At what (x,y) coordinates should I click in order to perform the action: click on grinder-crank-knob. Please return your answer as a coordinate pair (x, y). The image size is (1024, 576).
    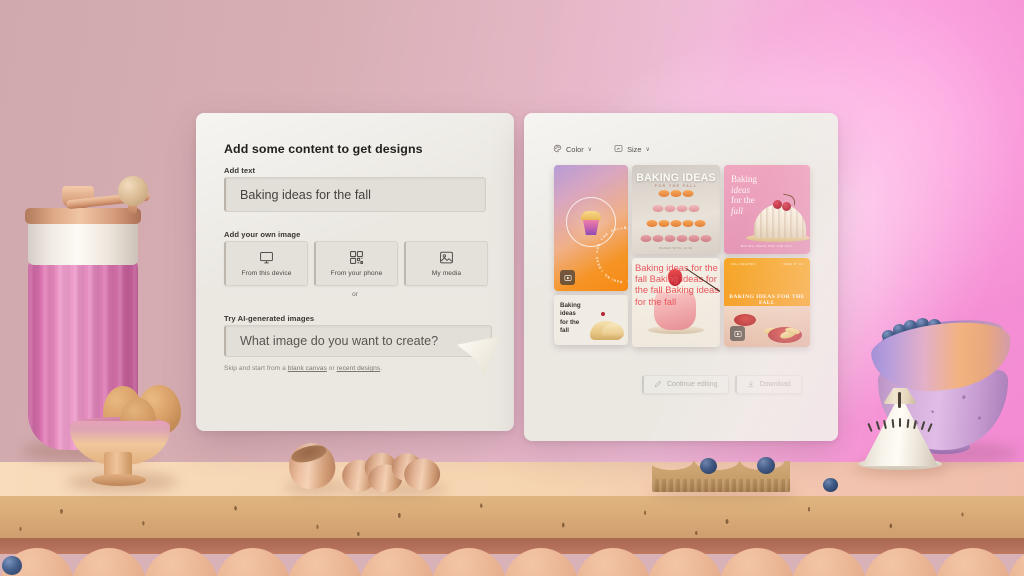
    Looking at the image, I should click on (133, 191).